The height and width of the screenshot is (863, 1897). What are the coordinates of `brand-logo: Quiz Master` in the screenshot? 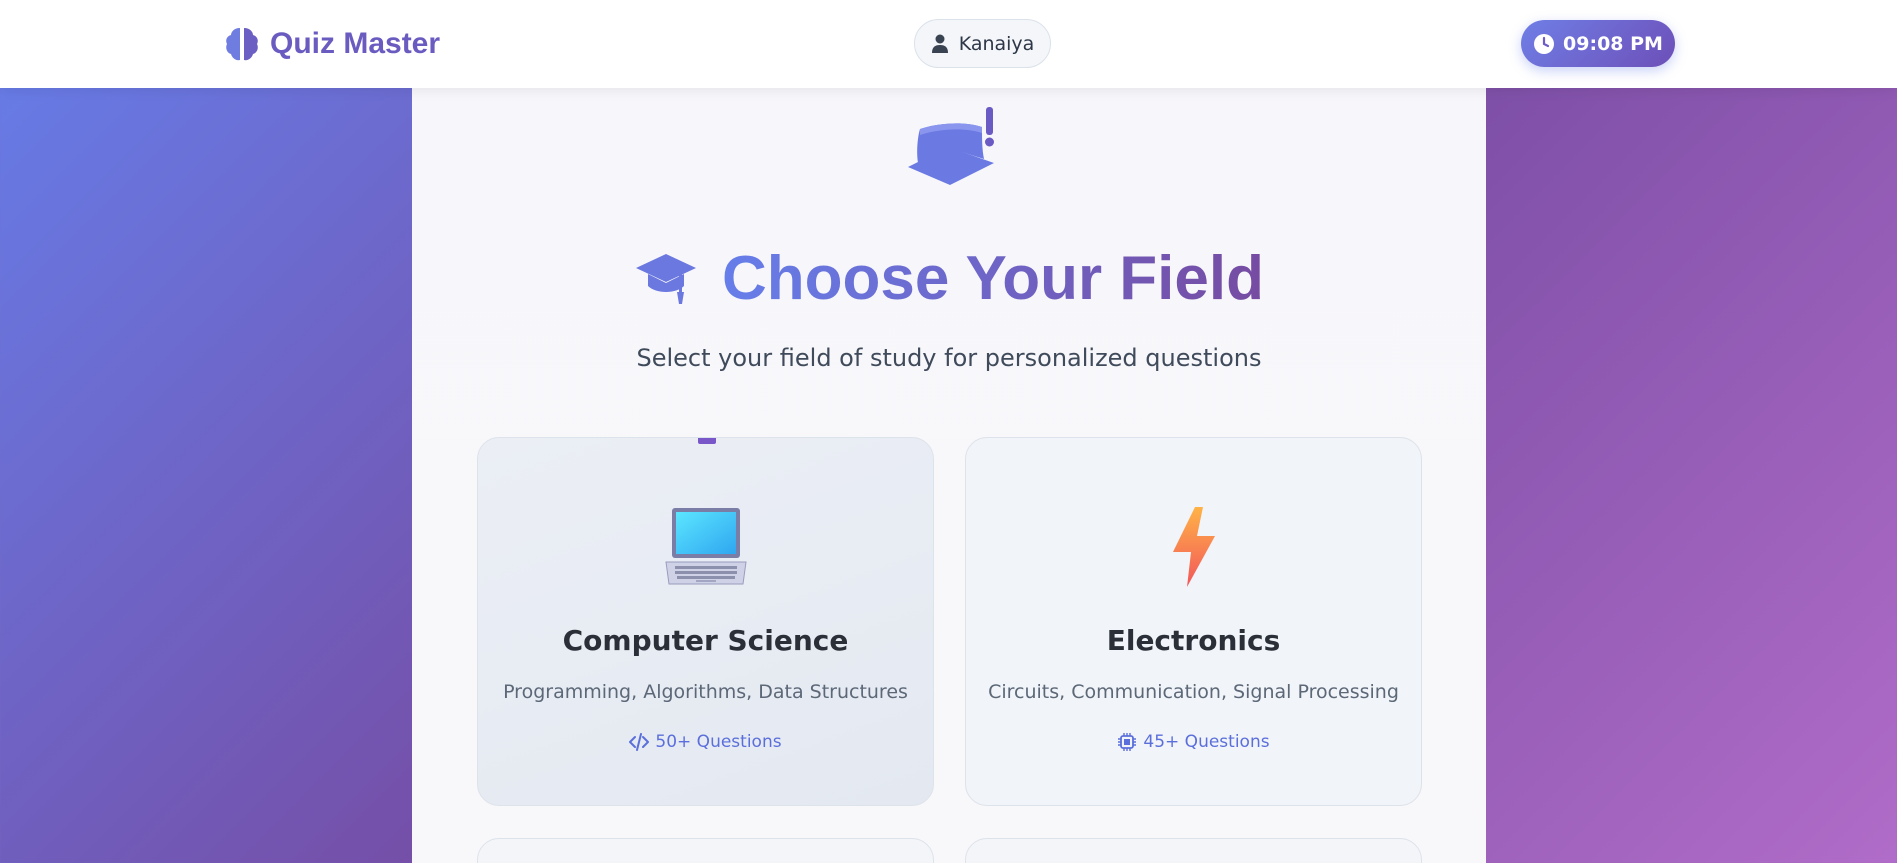 It's located at (332, 44).